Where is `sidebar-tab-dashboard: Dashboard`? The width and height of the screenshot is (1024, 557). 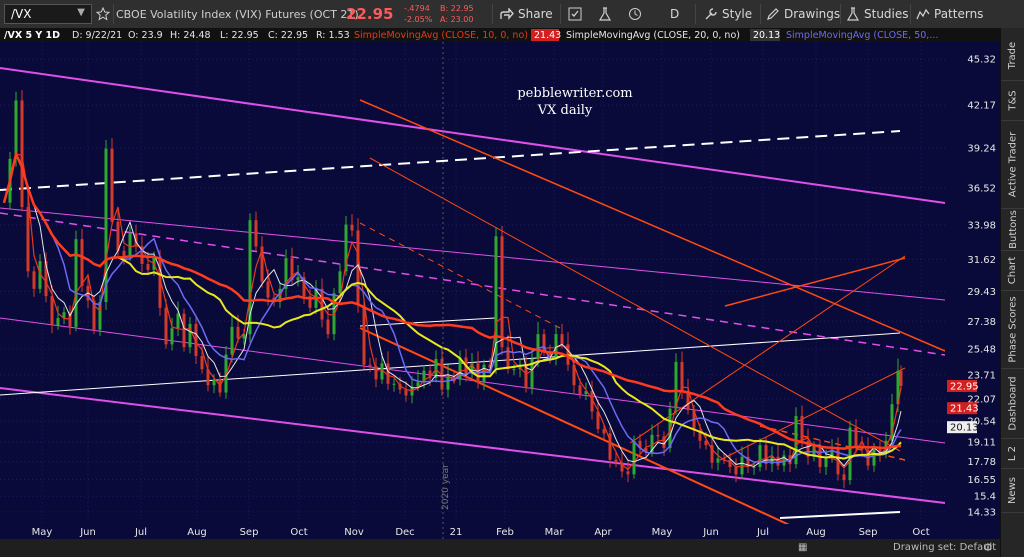
sidebar-tab-dashboard: Dashboard is located at coordinates (1012, 403).